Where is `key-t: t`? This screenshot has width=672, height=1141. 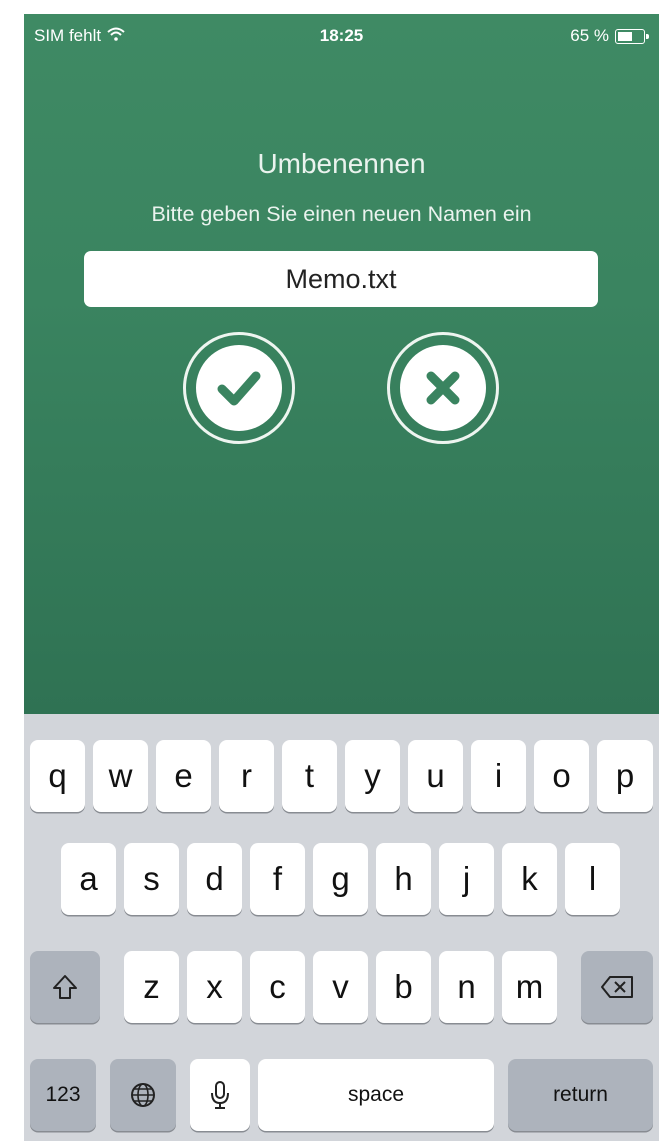
key-t: t is located at coordinates (309, 776).